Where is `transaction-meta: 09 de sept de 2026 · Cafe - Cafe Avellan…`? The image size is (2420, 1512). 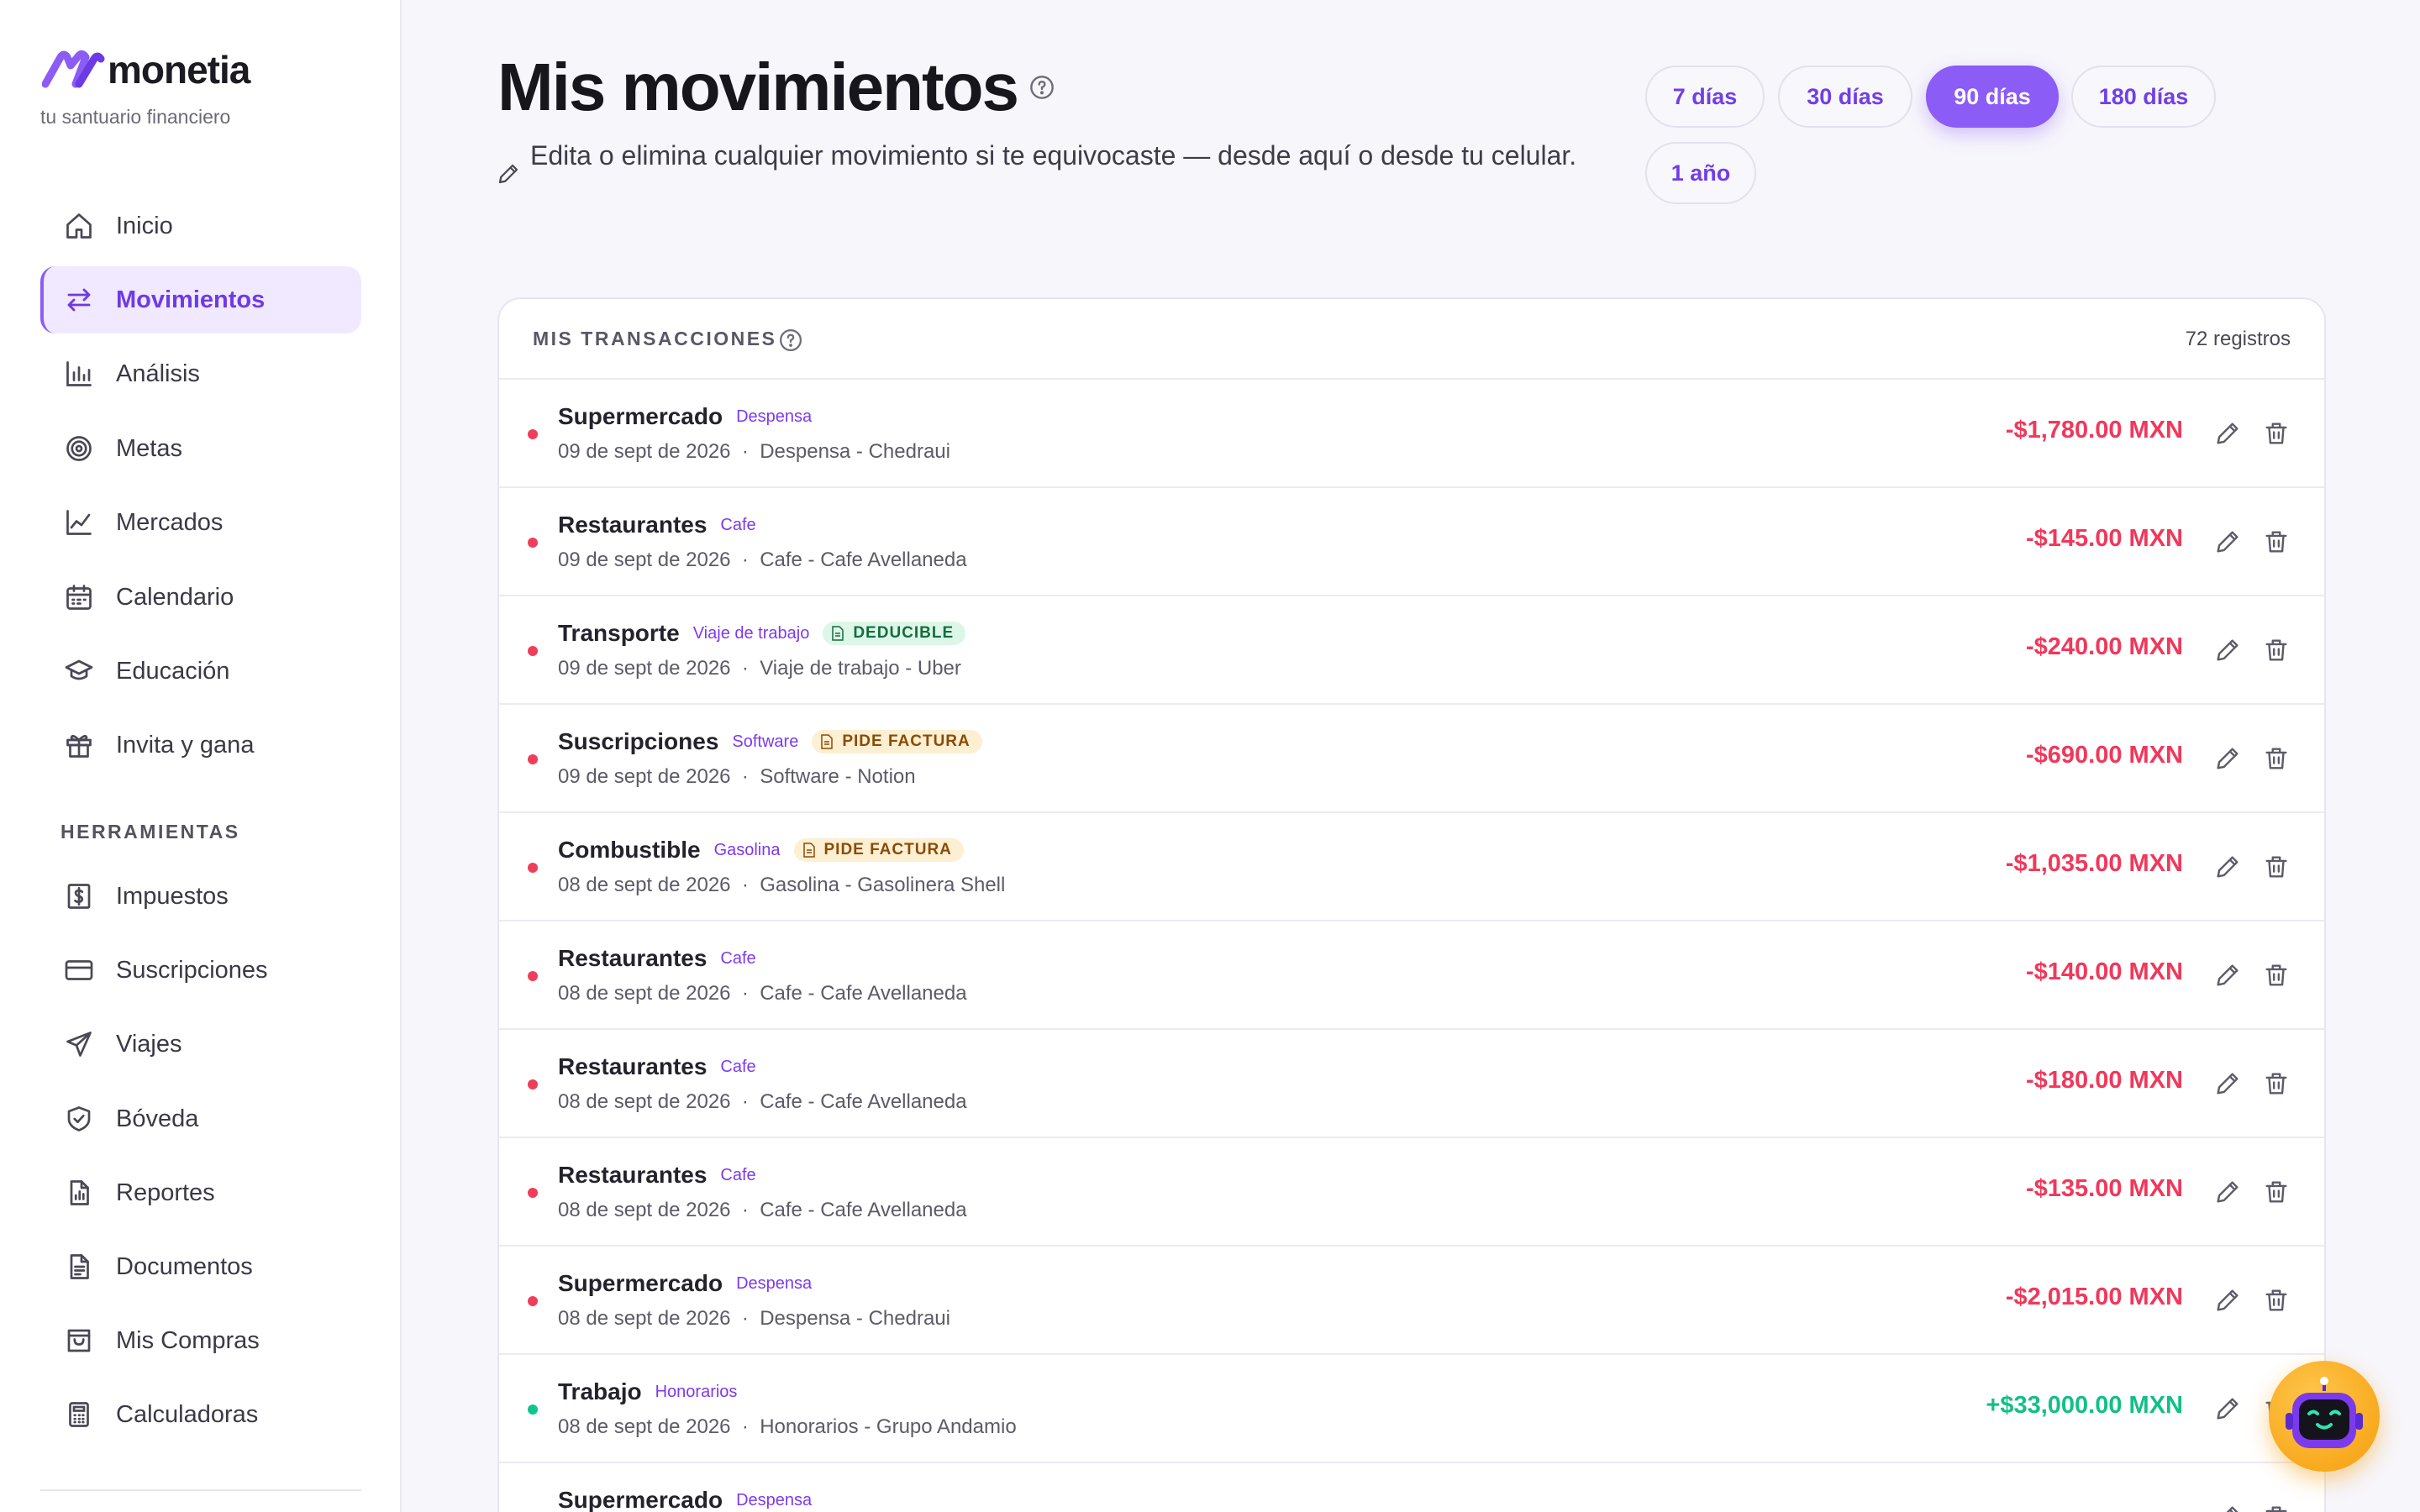 transaction-meta: 09 de sept de 2026 · Cafe - Cafe Avellan… is located at coordinates (763, 560).